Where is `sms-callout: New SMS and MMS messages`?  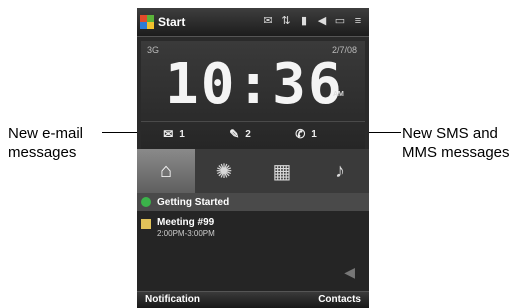
sms-callout: New SMS and MMS messages is located at coordinates (456, 143).